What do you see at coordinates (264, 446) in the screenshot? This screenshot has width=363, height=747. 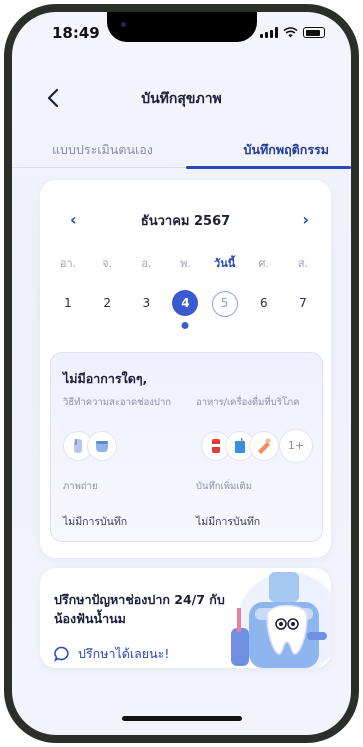 I see `candy-icon` at bounding box center [264, 446].